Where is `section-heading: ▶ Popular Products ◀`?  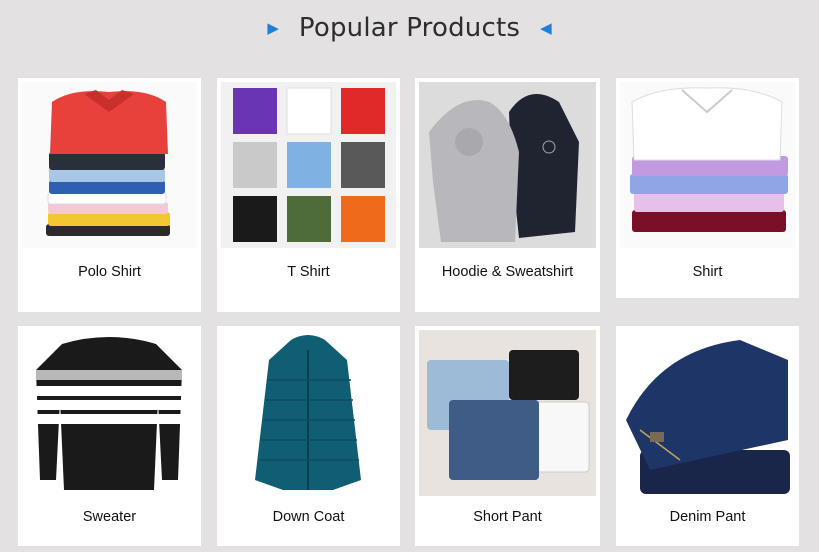
section-heading: ▶ Popular Products ◀ is located at coordinates (409, 28).